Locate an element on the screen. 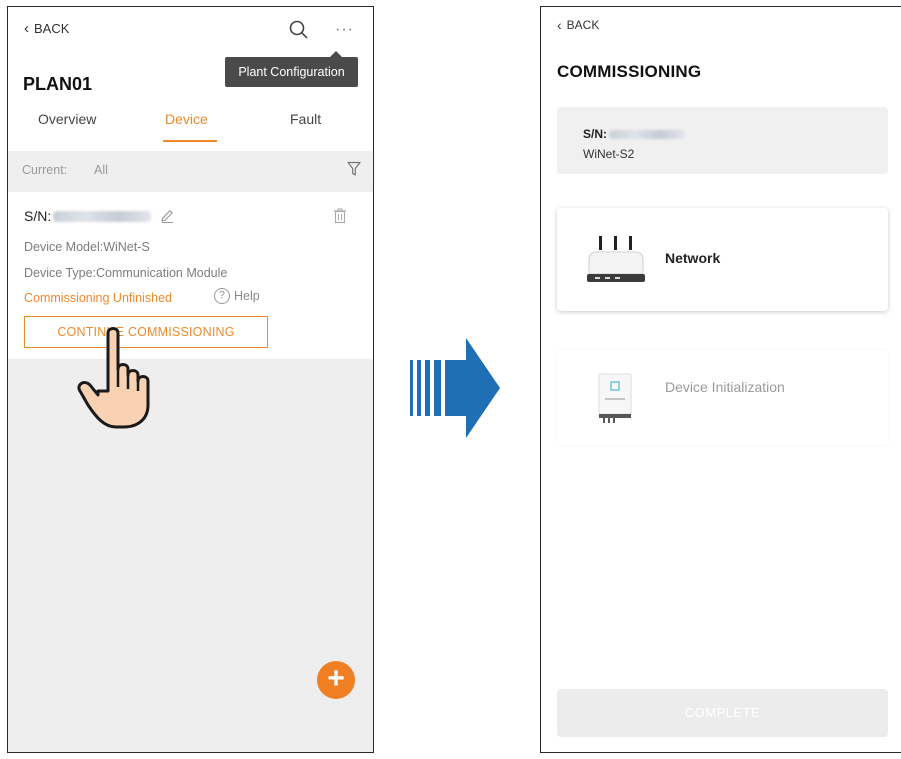  page-title: COMMISSIONING is located at coordinates (629, 71).